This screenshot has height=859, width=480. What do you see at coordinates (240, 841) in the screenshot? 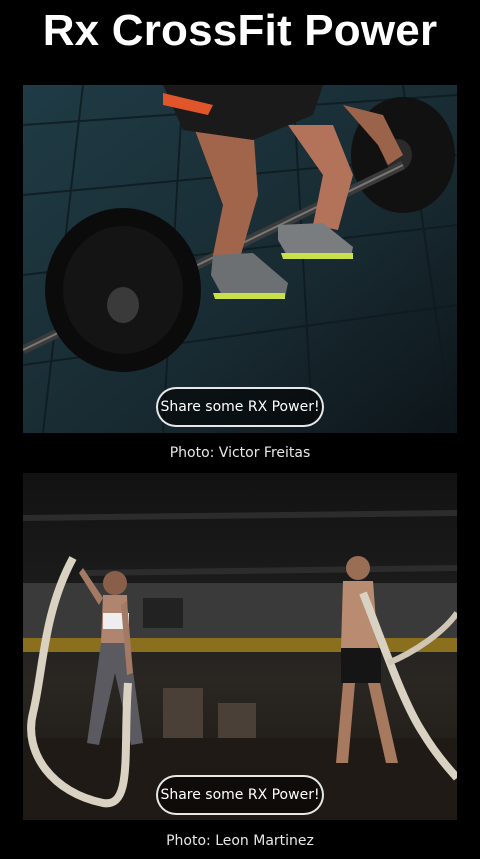
I see `photo-credit-2: Photo: Leon Martinez` at bounding box center [240, 841].